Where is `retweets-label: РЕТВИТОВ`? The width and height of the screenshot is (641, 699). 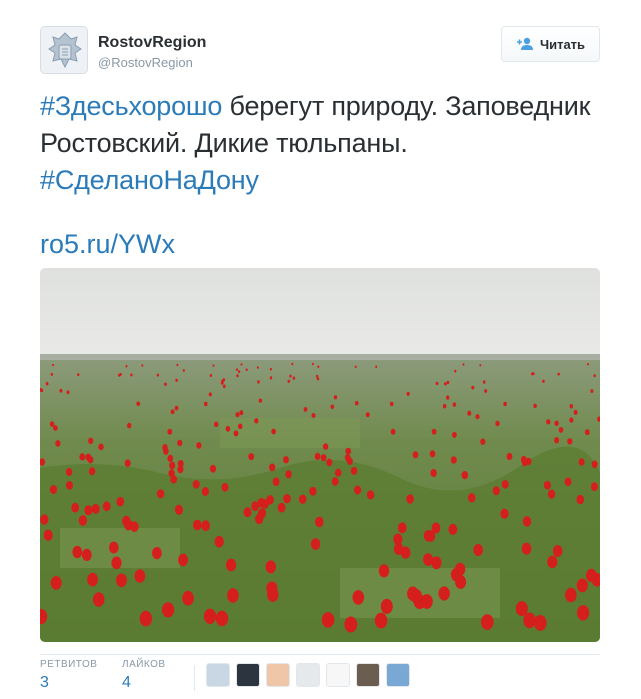
retweets-label: РЕТВИТОВ is located at coordinates (69, 664).